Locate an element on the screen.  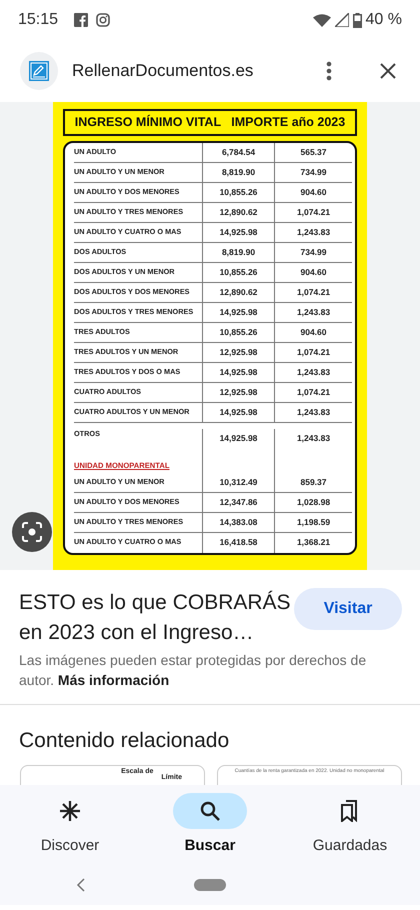
back-icon is located at coordinates (81, 885).